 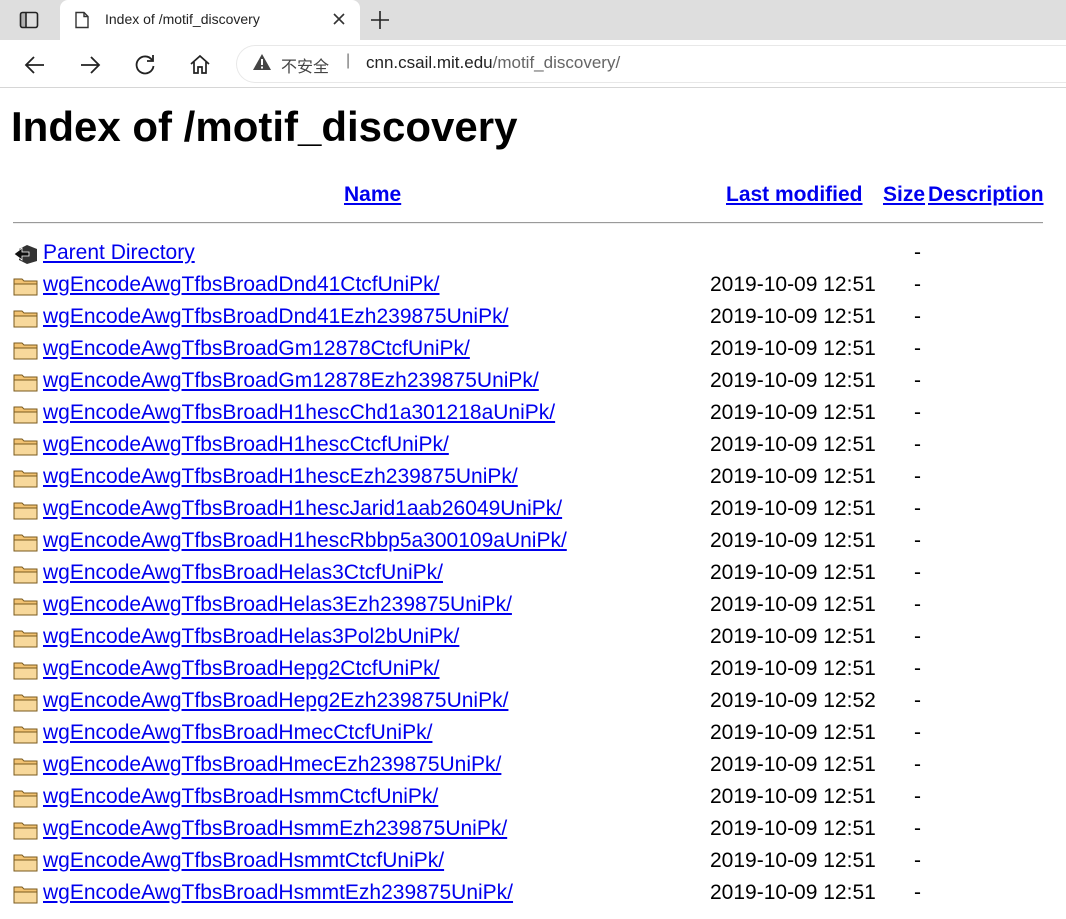 I want to click on sidebar-toggle-icon, so click(x=29, y=20).